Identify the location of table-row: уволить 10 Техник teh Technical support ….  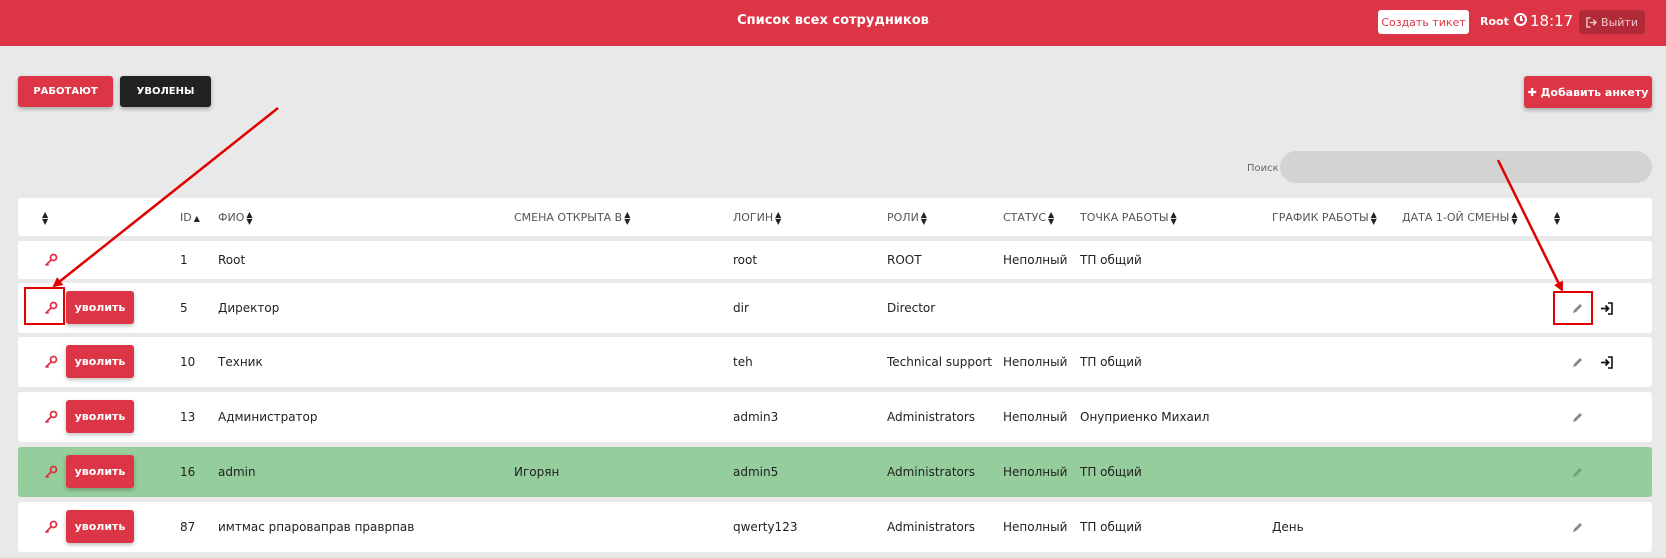
(835, 362).